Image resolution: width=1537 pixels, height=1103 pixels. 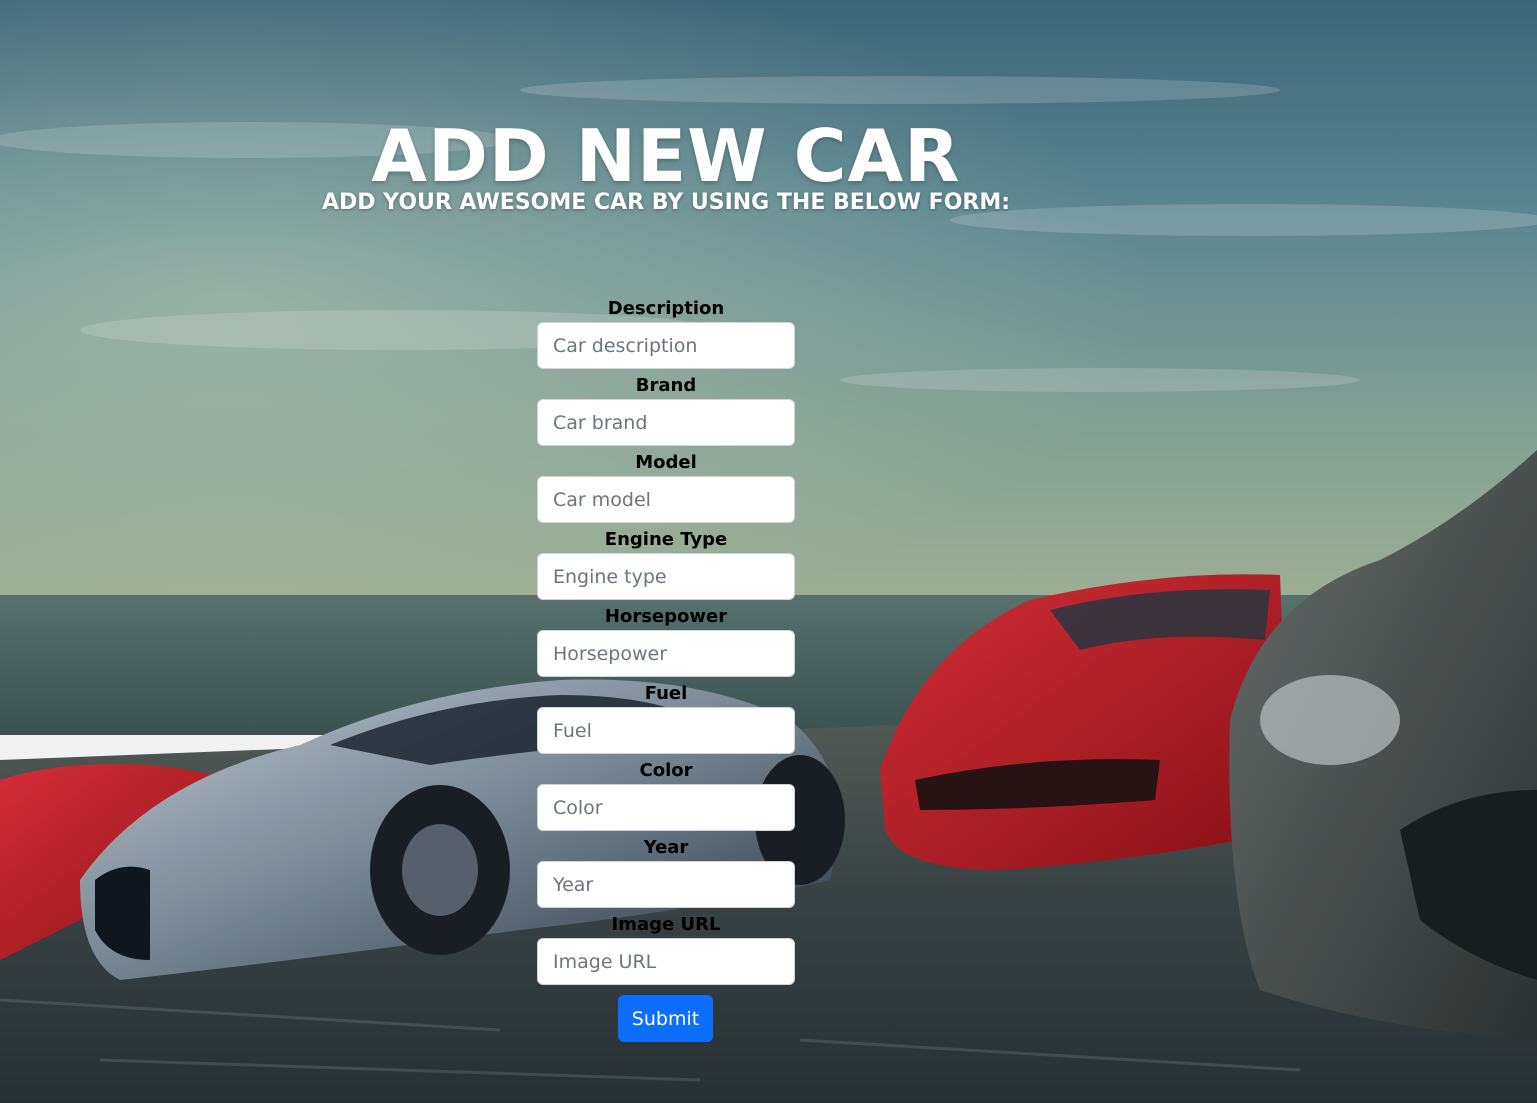 I want to click on year-field-group: Year, so click(x=666, y=872).